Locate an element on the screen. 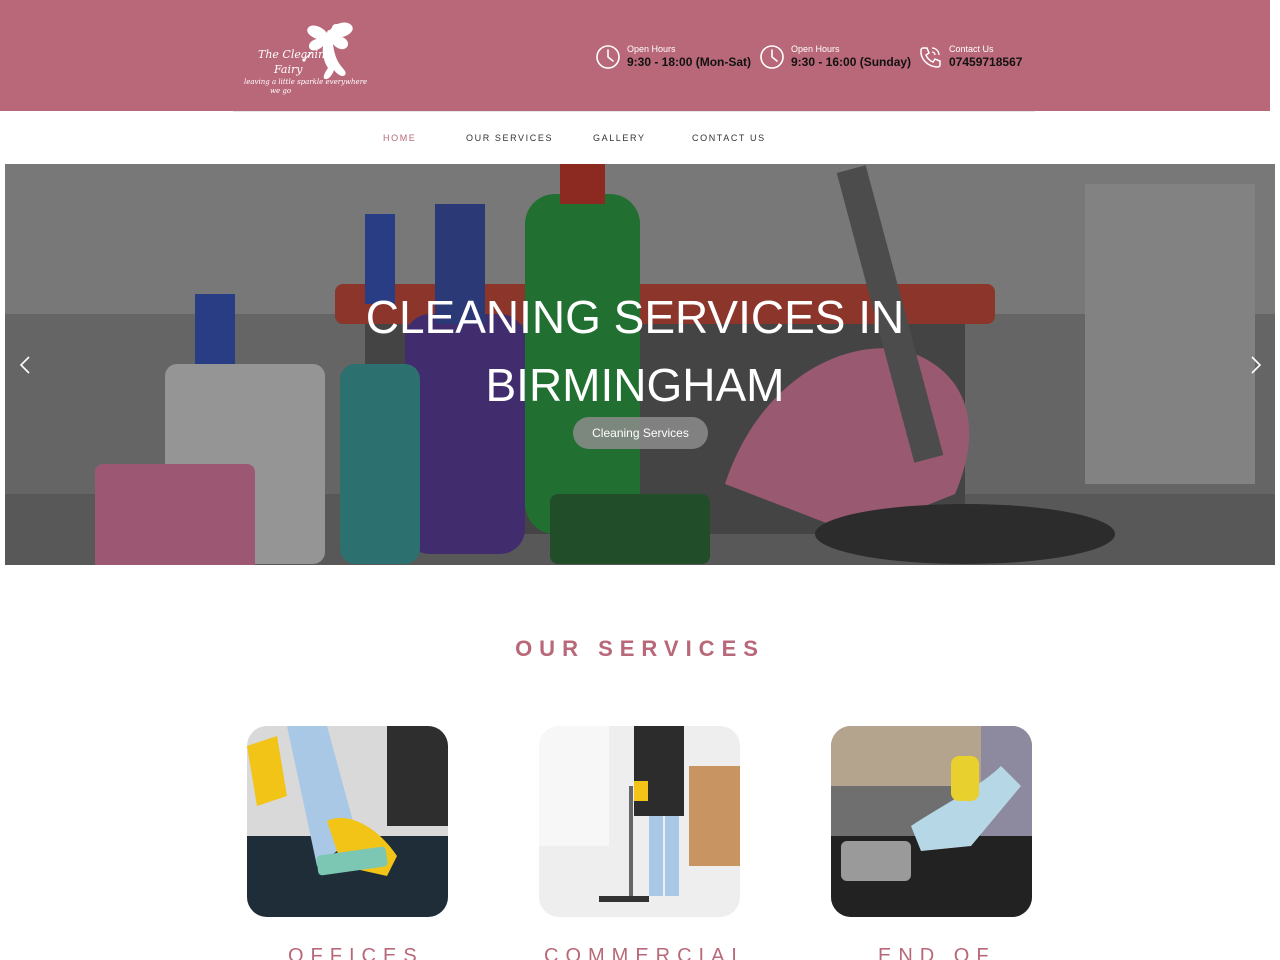 The width and height of the screenshot is (1280, 960). info-value: 9:30 - 18:00 (Mon-Sat) is located at coordinates (689, 62).